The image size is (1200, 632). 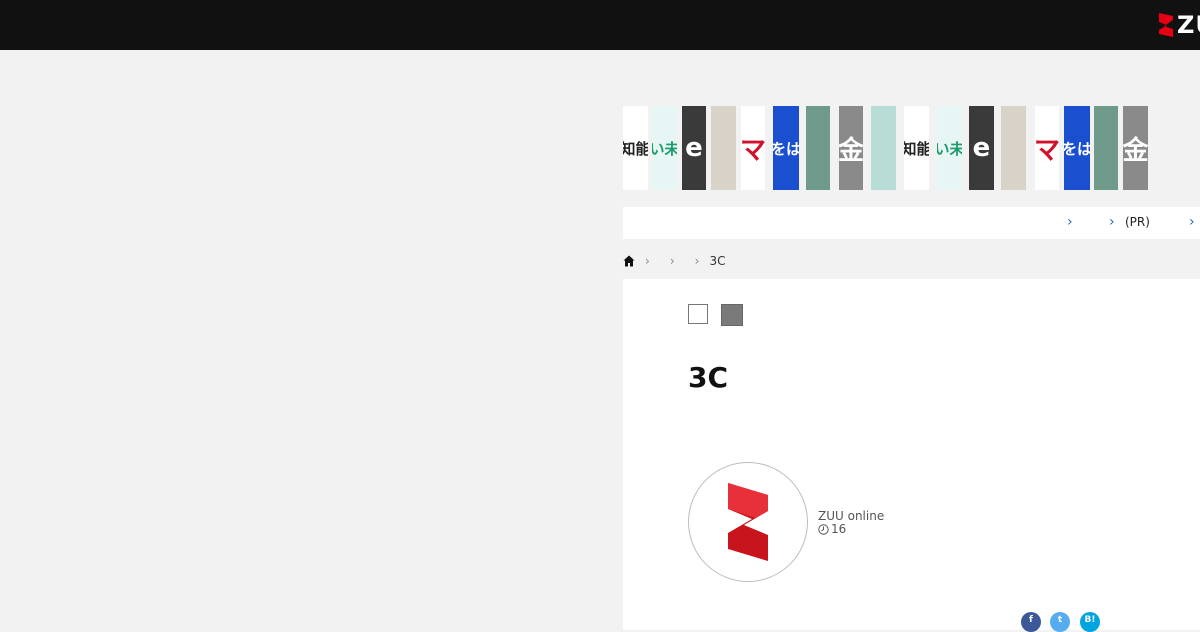 What do you see at coordinates (911, 223) in the screenshot?
I see `sub-navigation: › › (PR) ›` at bounding box center [911, 223].